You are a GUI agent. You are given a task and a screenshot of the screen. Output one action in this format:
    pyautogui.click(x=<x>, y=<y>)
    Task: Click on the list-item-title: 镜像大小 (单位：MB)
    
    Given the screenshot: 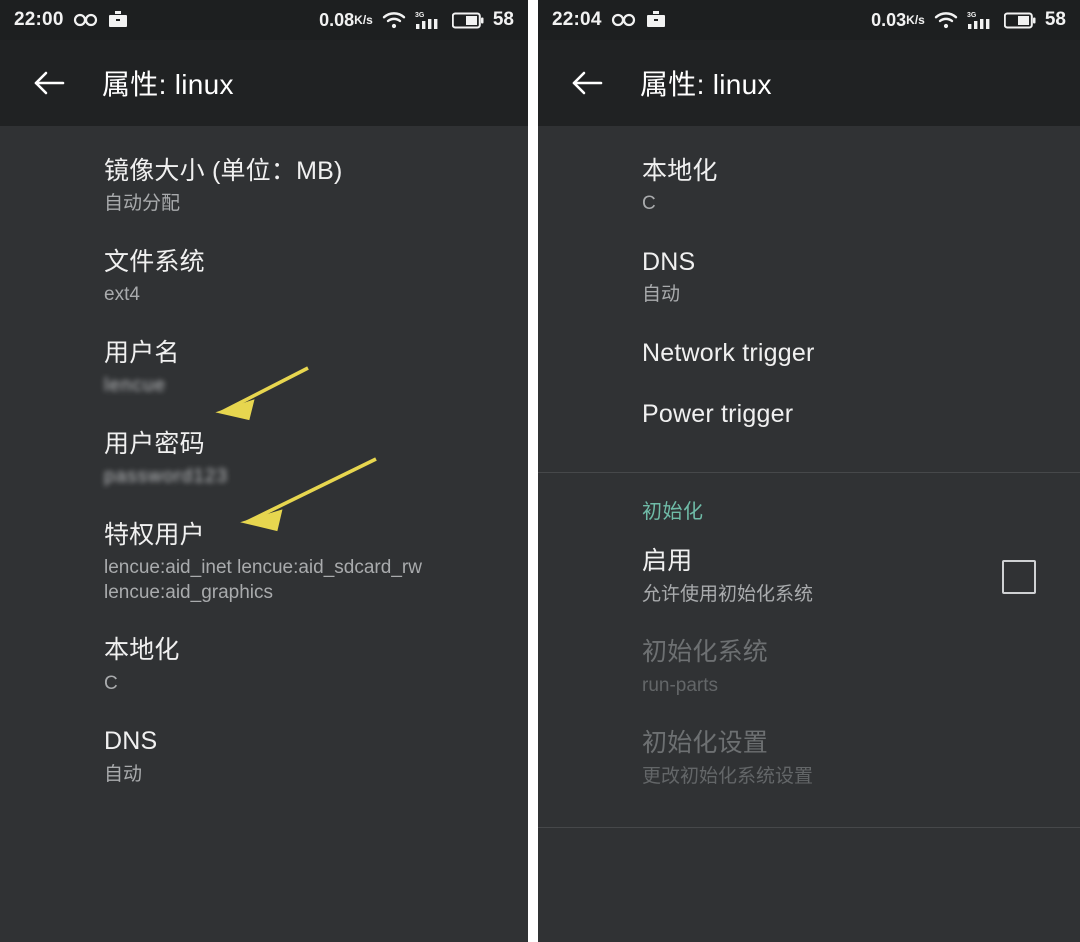 What is the action you would take?
    pyautogui.click(x=223, y=171)
    